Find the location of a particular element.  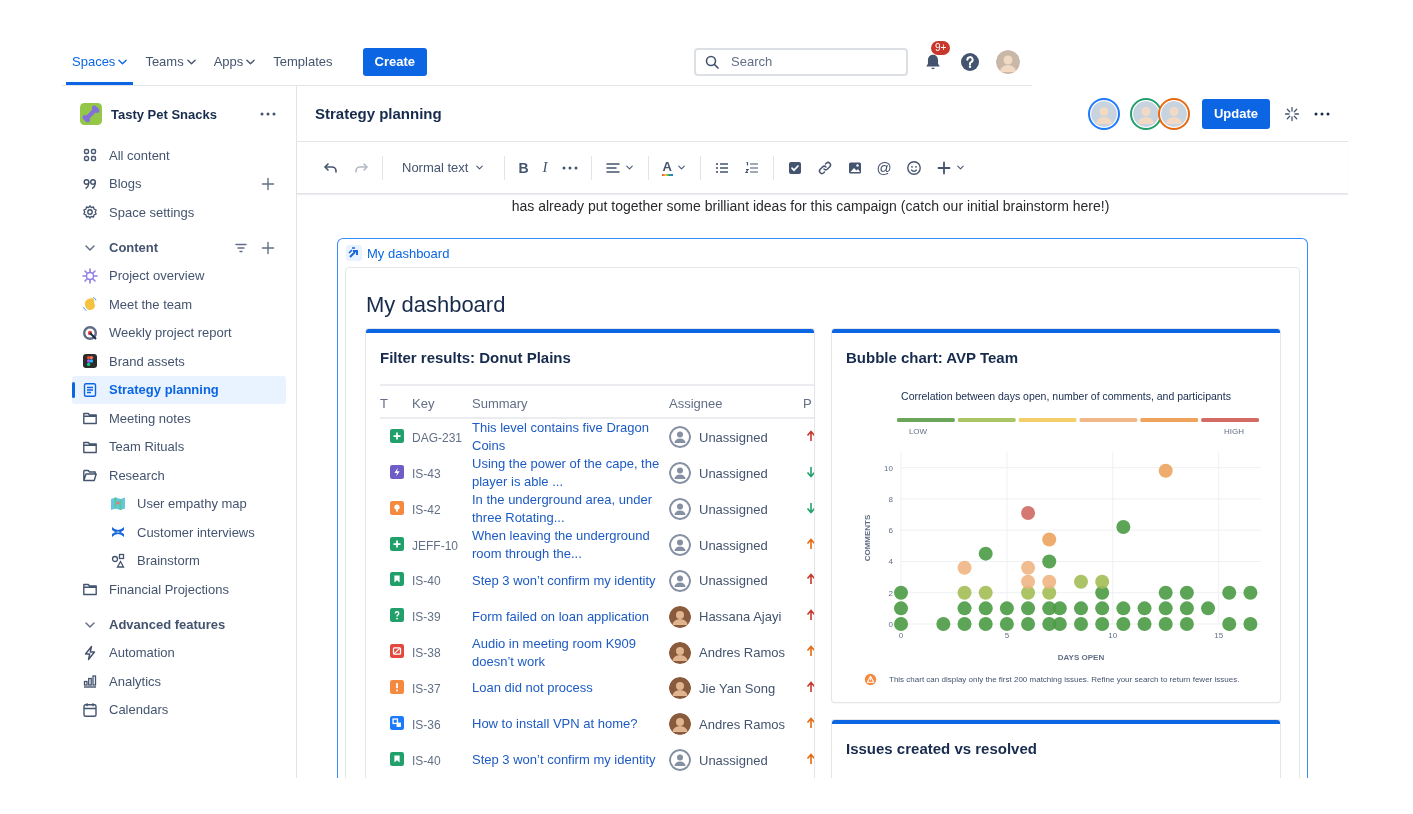

sidebar-item: Financial Projections is located at coordinates (179, 589).